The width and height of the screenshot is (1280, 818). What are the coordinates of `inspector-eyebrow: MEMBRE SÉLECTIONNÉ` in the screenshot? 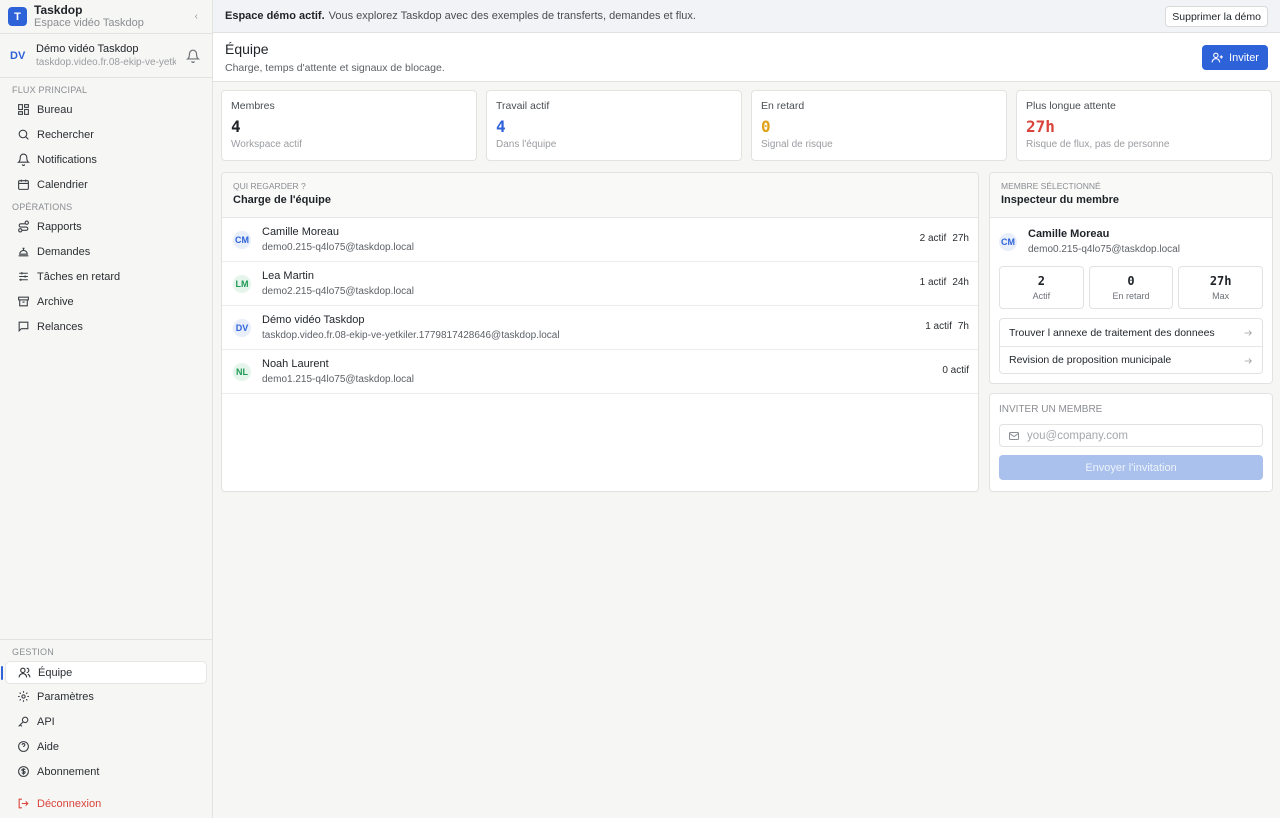 It's located at (1051, 186).